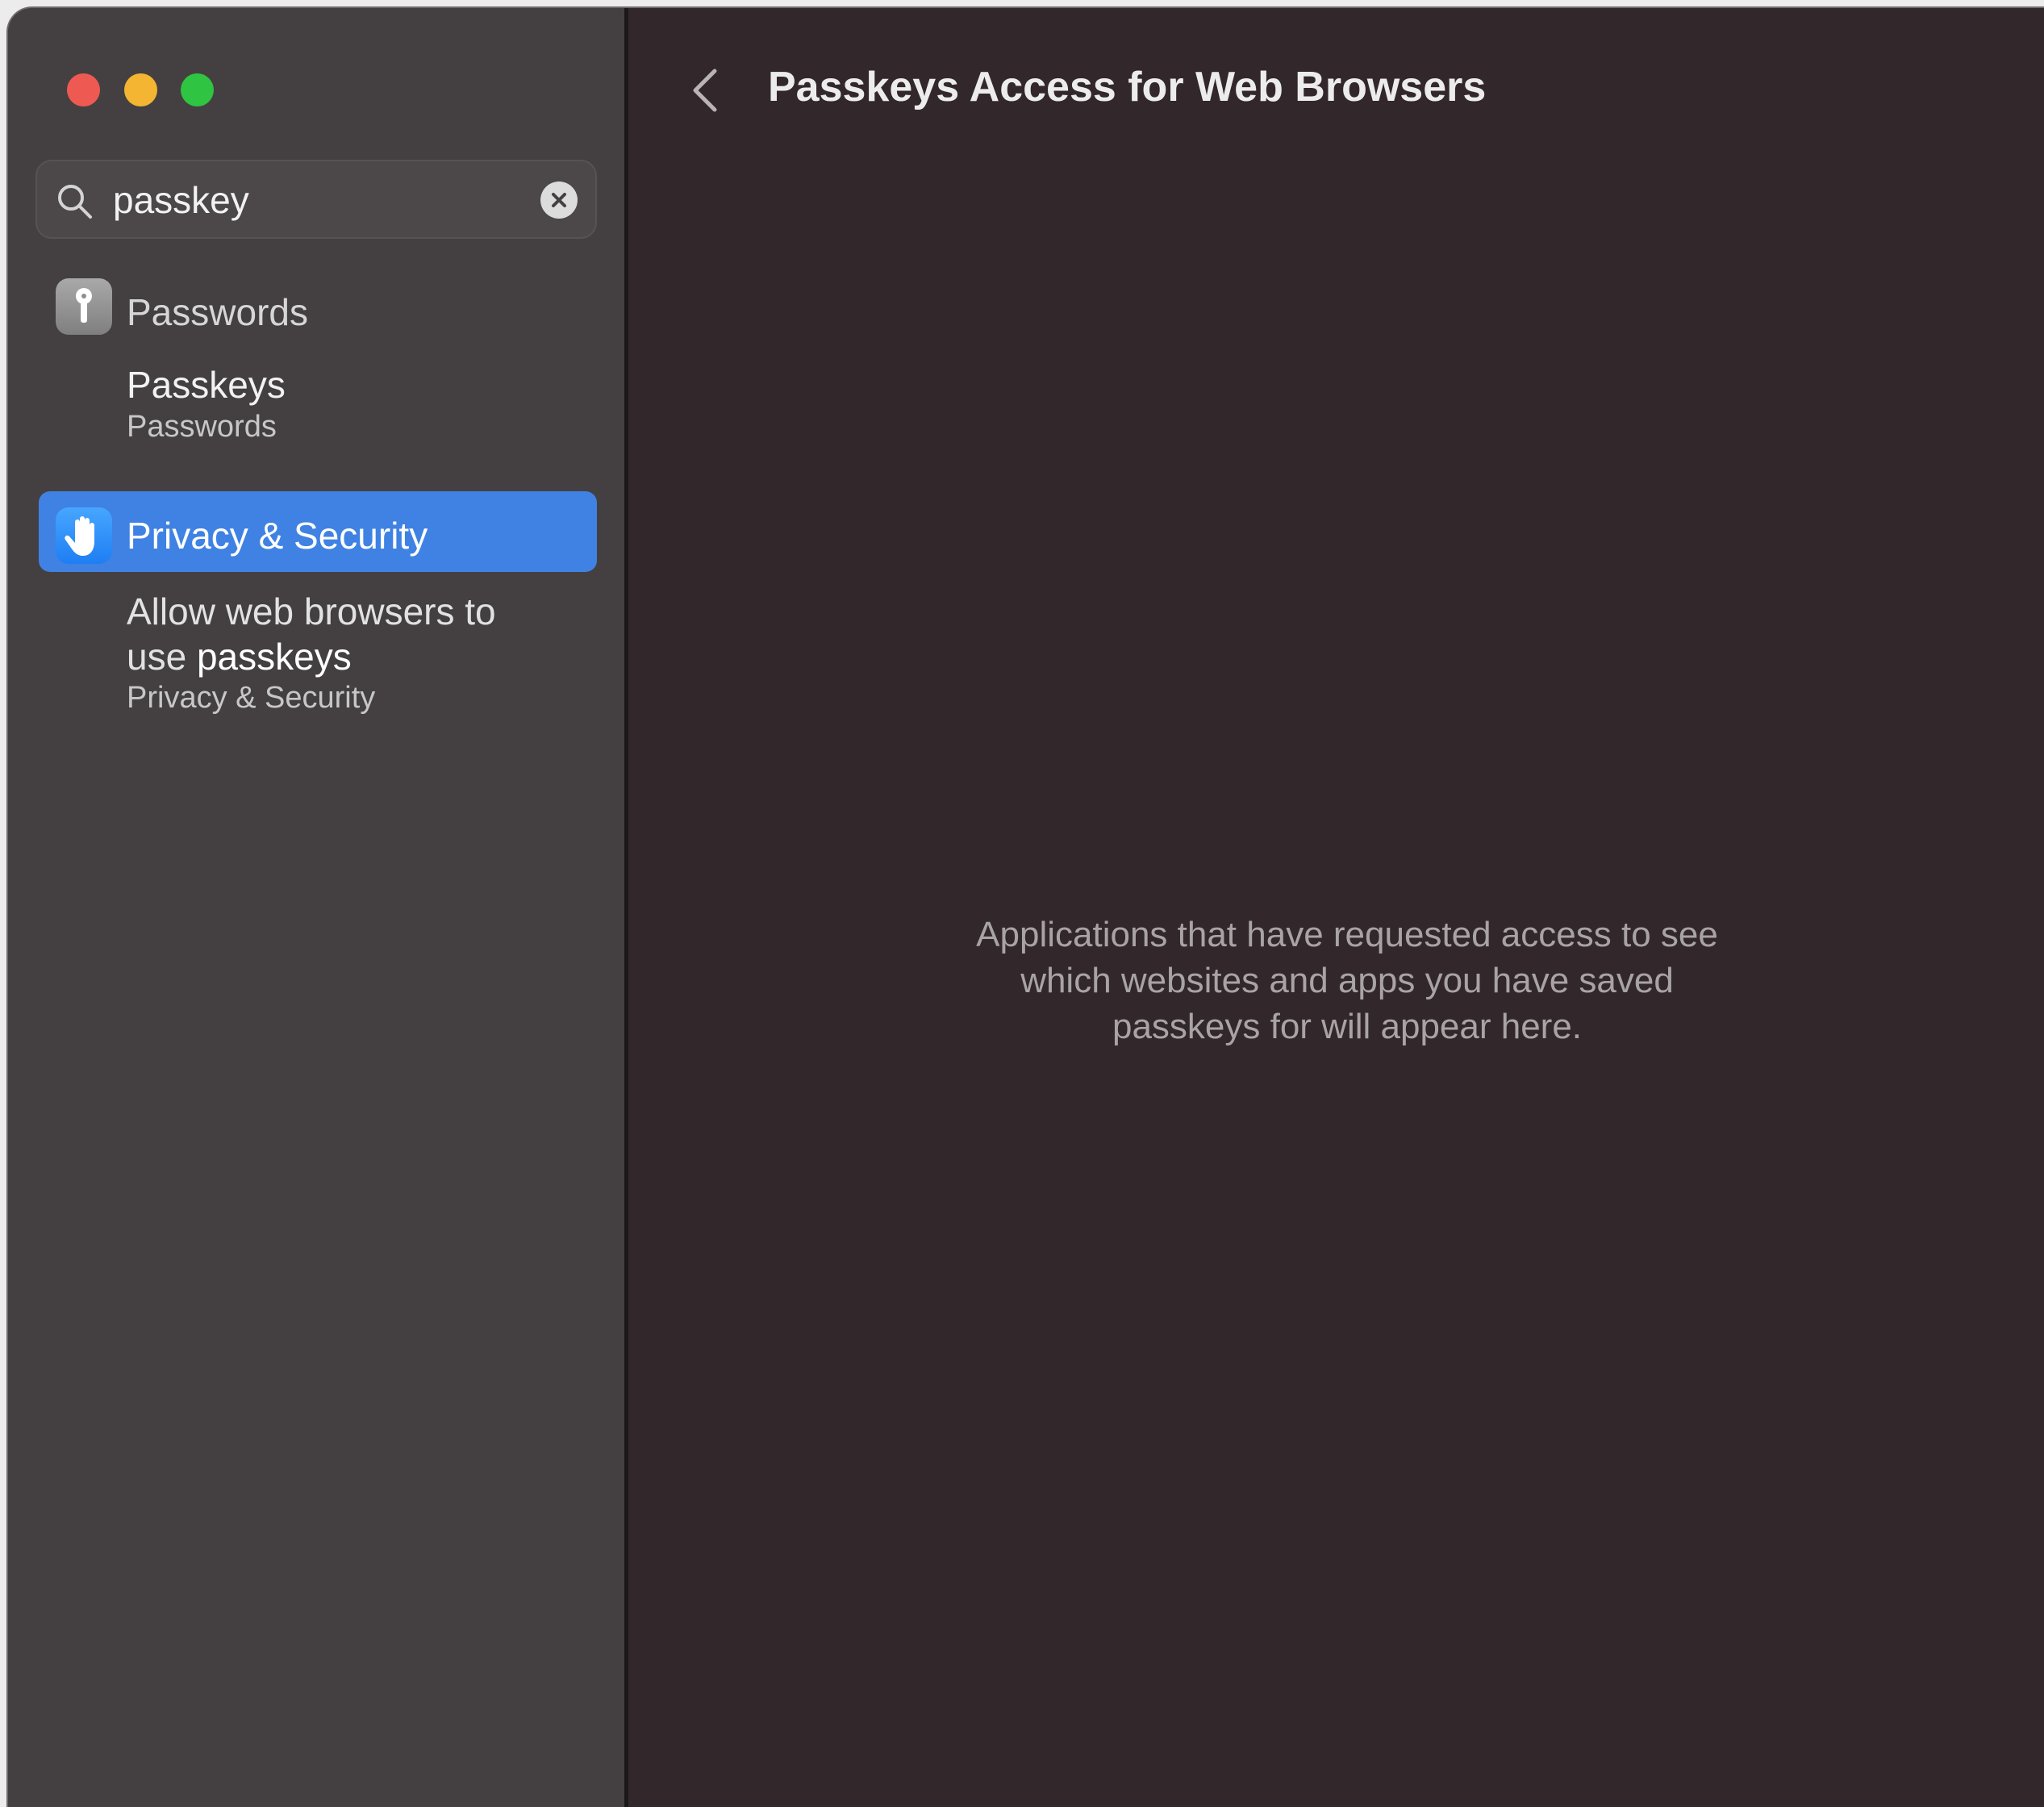  What do you see at coordinates (198, 89) in the screenshot?
I see `zoom-button` at bounding box center [198, 89].